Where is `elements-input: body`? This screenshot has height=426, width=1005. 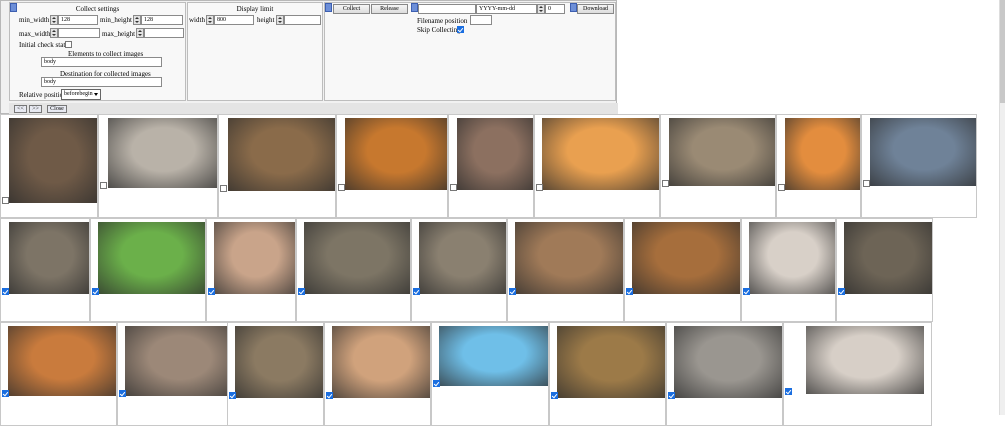
elements-input: body is located at coordinates (101, 62).